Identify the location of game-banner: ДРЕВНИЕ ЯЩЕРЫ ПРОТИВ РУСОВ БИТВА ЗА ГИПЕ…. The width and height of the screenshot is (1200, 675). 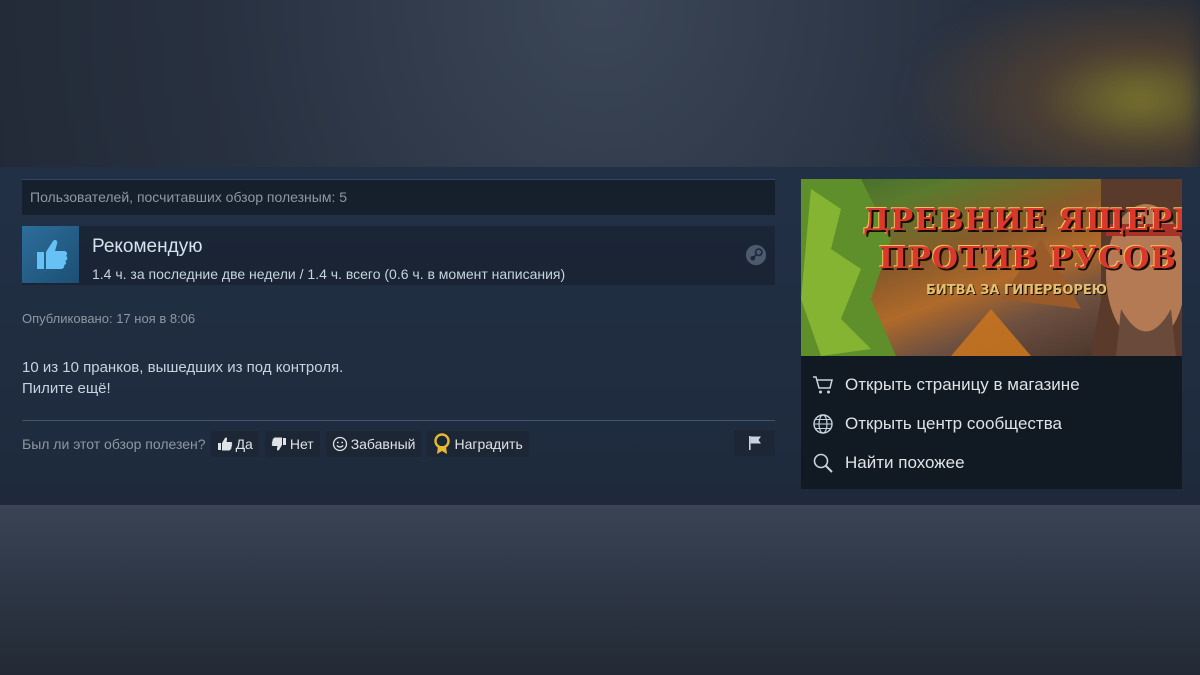
(991, 267).